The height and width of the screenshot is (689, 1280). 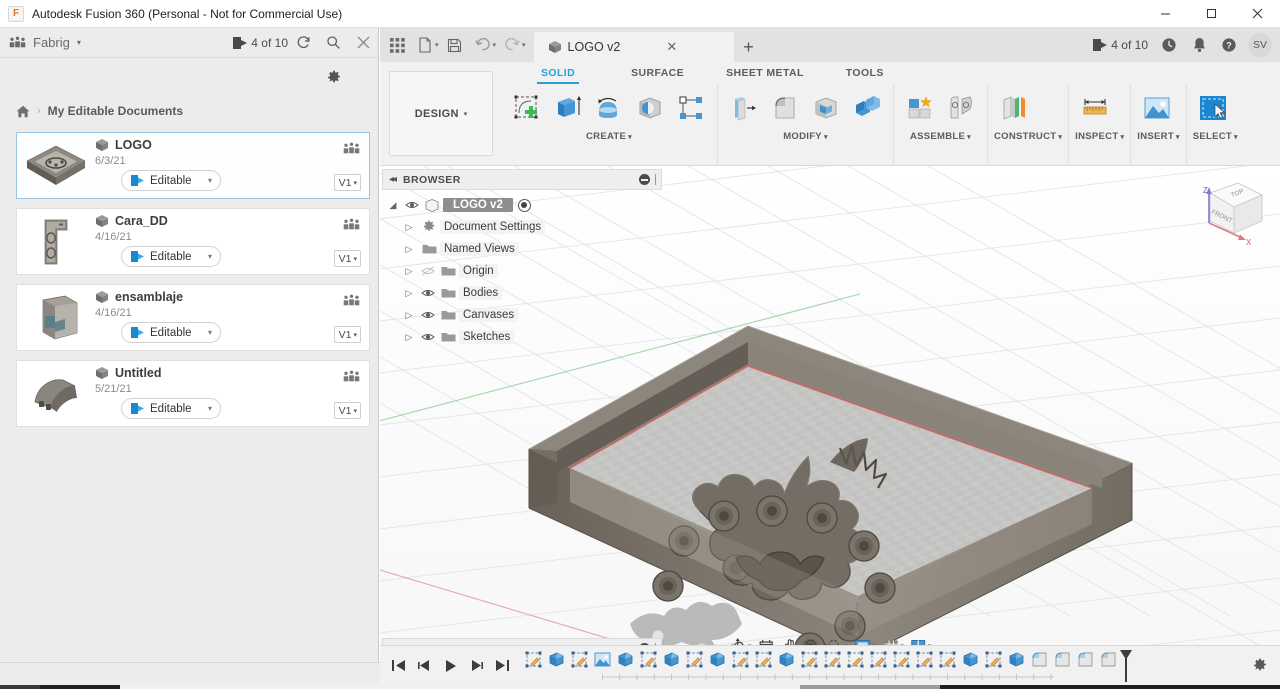 What do you see at coordinates (523, 337) in the screenshot?
I see `tree-node-sketches: ▷ Sketches` at bounding box center [523, 337].